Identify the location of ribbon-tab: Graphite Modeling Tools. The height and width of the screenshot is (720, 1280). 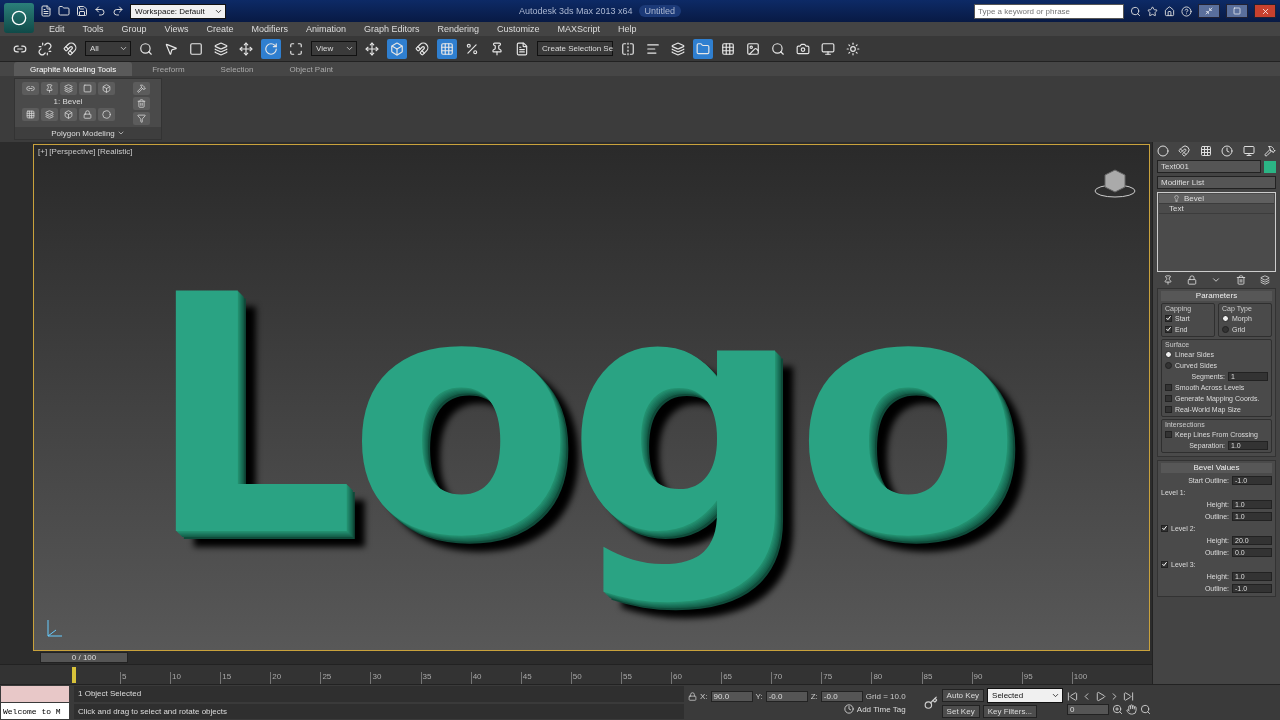
(73, 69).